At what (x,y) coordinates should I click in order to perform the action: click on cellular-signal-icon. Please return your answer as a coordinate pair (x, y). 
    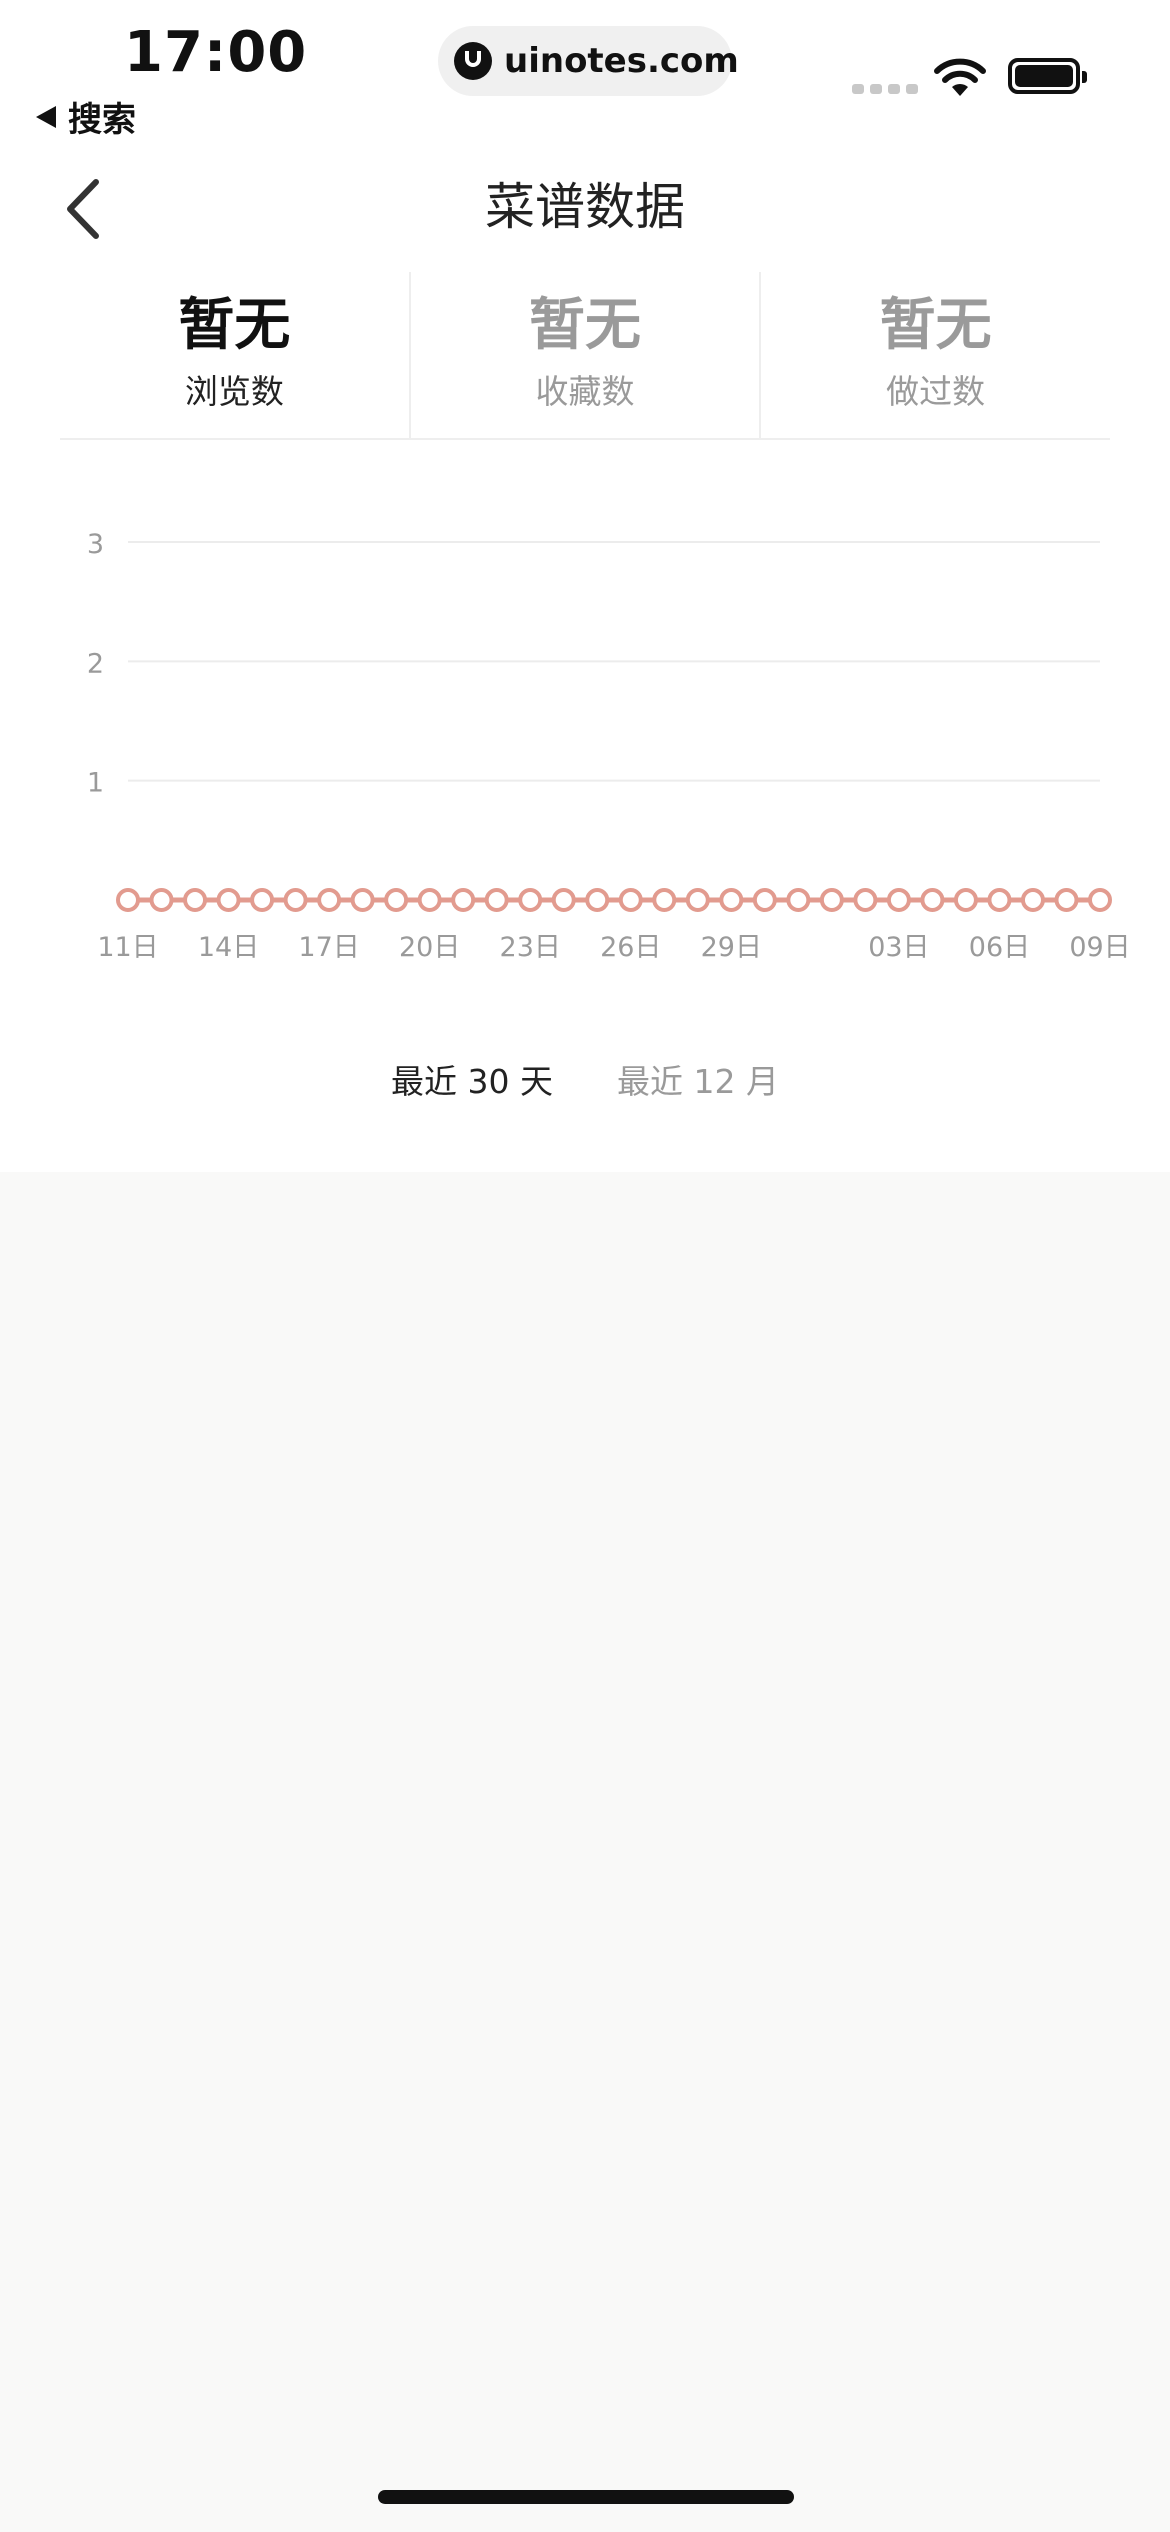
    Looking at the image, I should click on (885, 89).